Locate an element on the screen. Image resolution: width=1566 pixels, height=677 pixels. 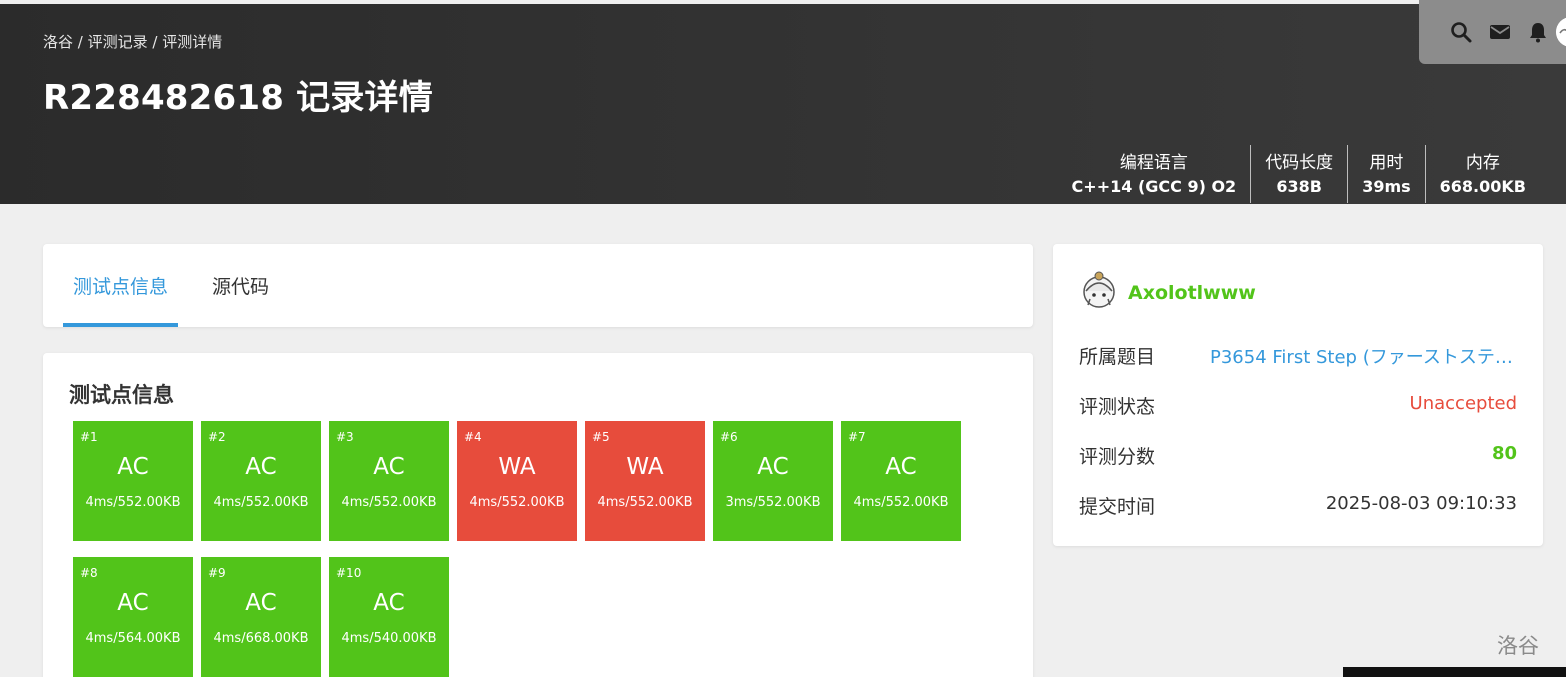
breadcrumb: 洛谷 / 评测记录 / 评测详情 is located at coordinates (132, 41).